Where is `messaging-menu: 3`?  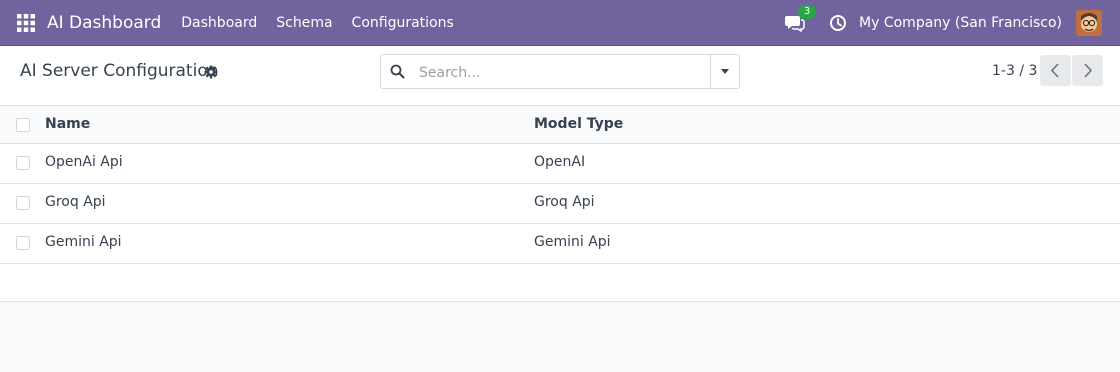
messaging-menu: 3 is located at coordinates (801, 18).